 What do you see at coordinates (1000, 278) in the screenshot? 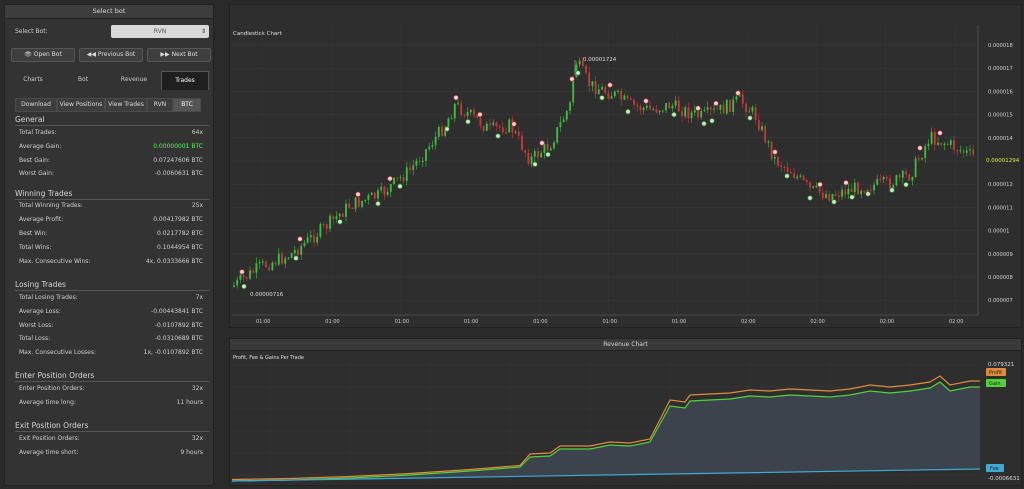
I see `y-tick-label: 0.000008` at bounding box center [1000, 278].